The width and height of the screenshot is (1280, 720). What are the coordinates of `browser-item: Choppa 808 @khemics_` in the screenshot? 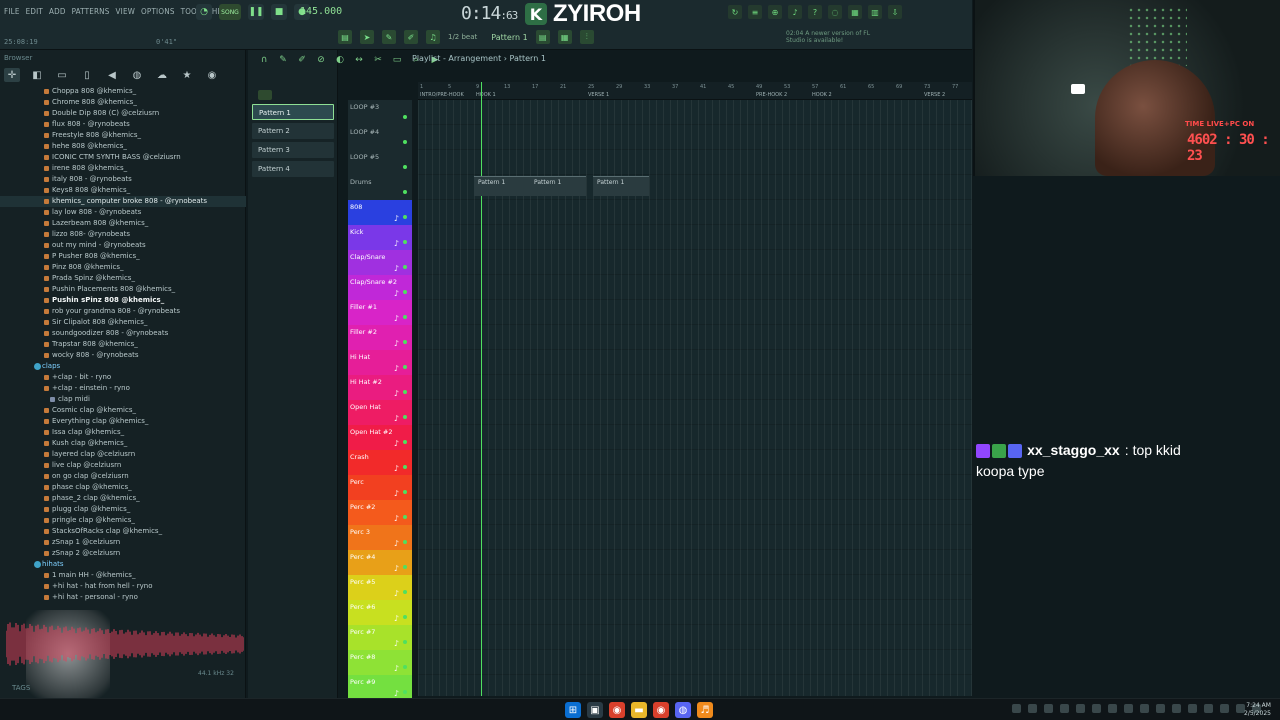 It's located at (123, 91).